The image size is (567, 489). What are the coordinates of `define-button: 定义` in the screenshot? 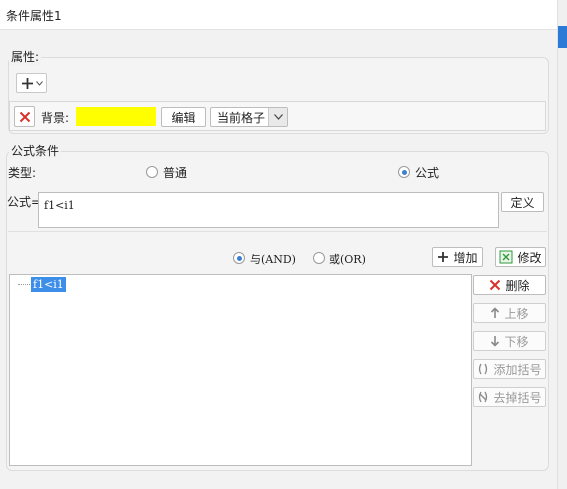 It's located at (522, 202).